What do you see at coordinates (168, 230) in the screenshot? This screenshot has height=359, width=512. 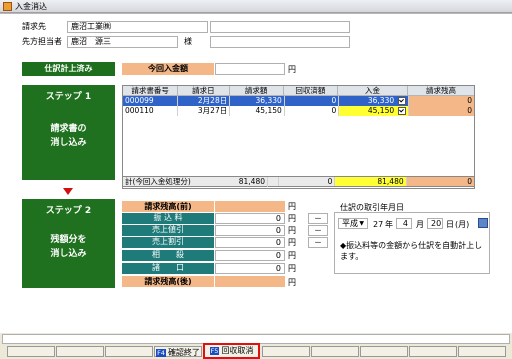 I see `sales-discount-label: 売上値引` at bounding box center [168, 230].